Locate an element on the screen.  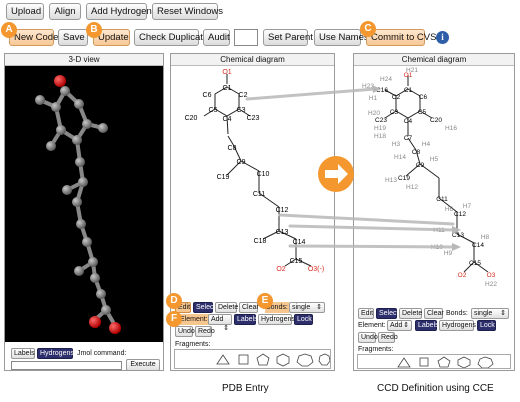
ccd-atom-label: H13 is located at coordinates (391, 180).